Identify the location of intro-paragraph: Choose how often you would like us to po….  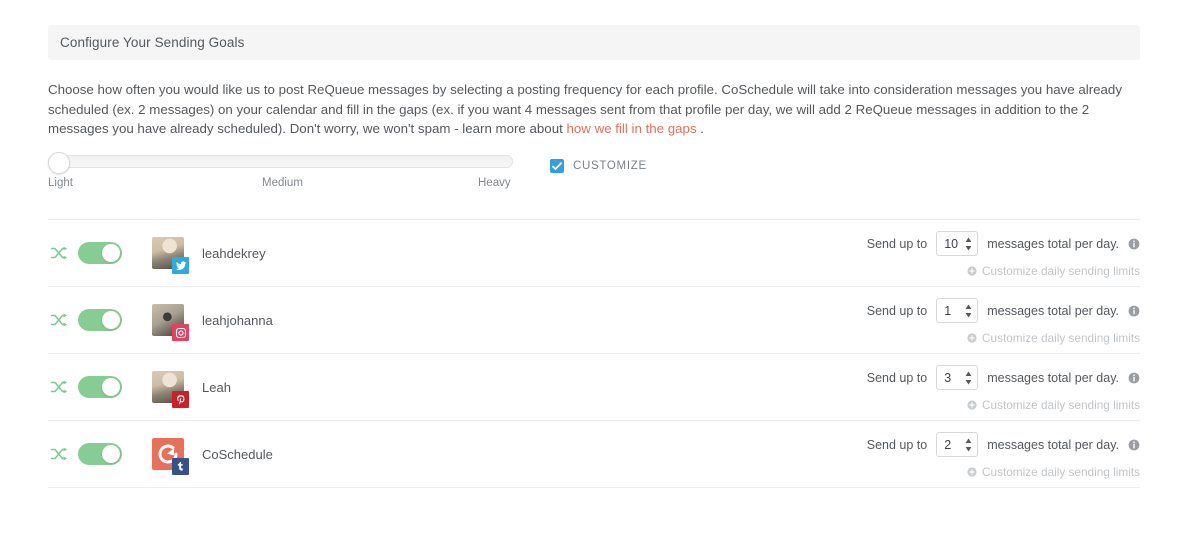
(594, 109).